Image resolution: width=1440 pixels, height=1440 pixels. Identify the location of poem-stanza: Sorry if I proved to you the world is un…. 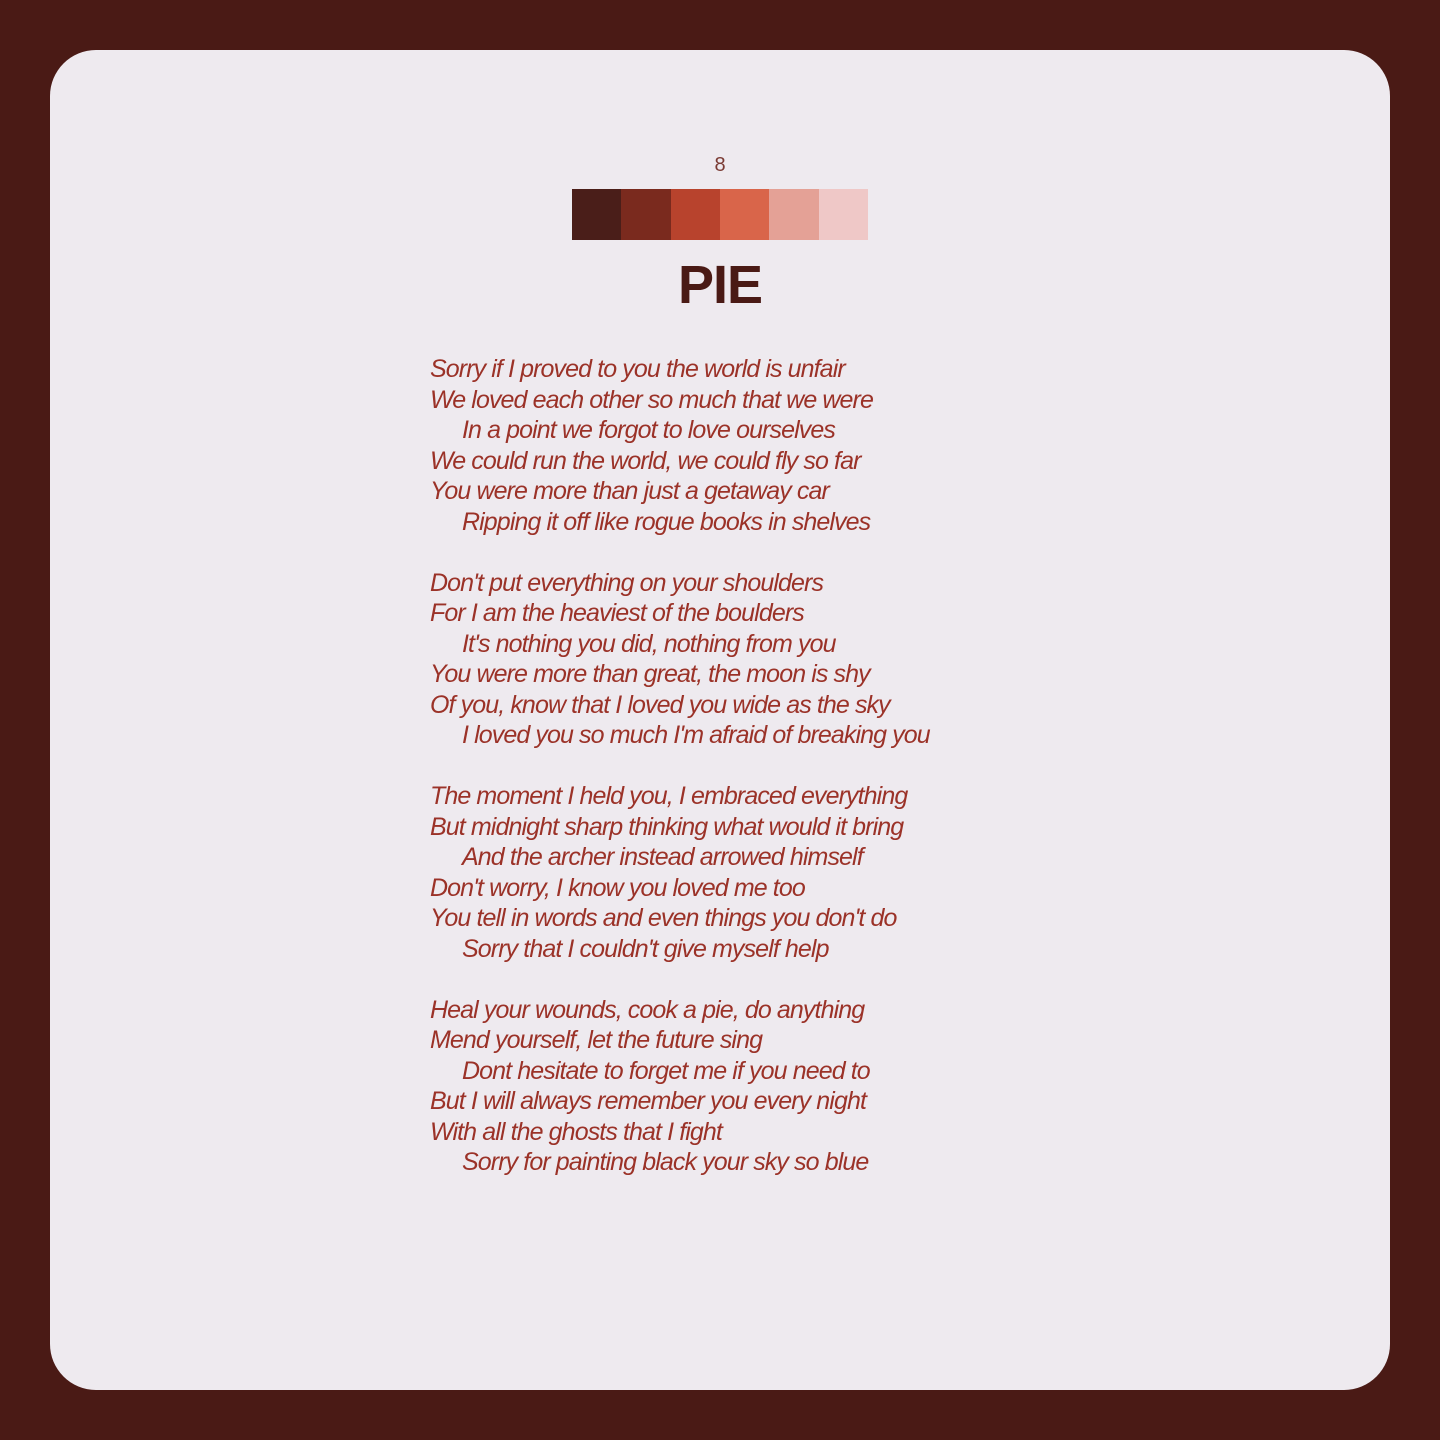
(750, 445).